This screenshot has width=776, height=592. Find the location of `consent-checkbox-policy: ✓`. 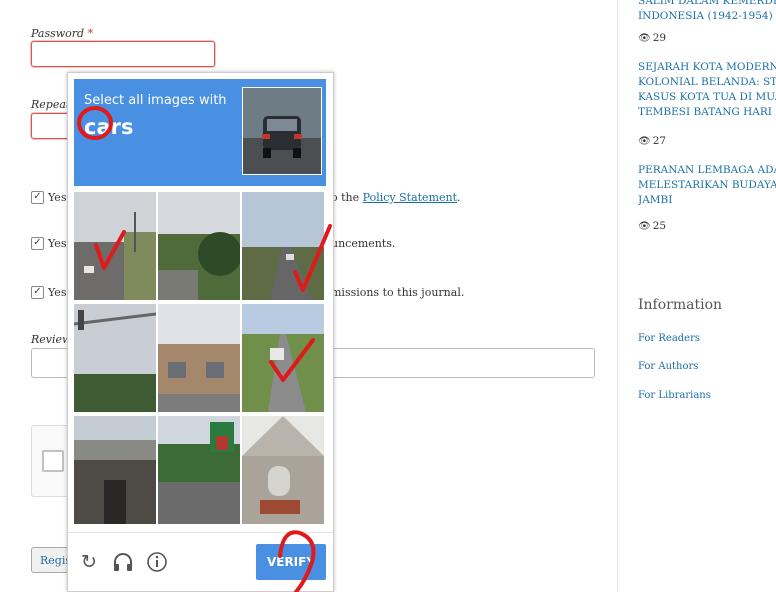

consent-checkbox-policy: ✓ is located at coordinates (37, 197).